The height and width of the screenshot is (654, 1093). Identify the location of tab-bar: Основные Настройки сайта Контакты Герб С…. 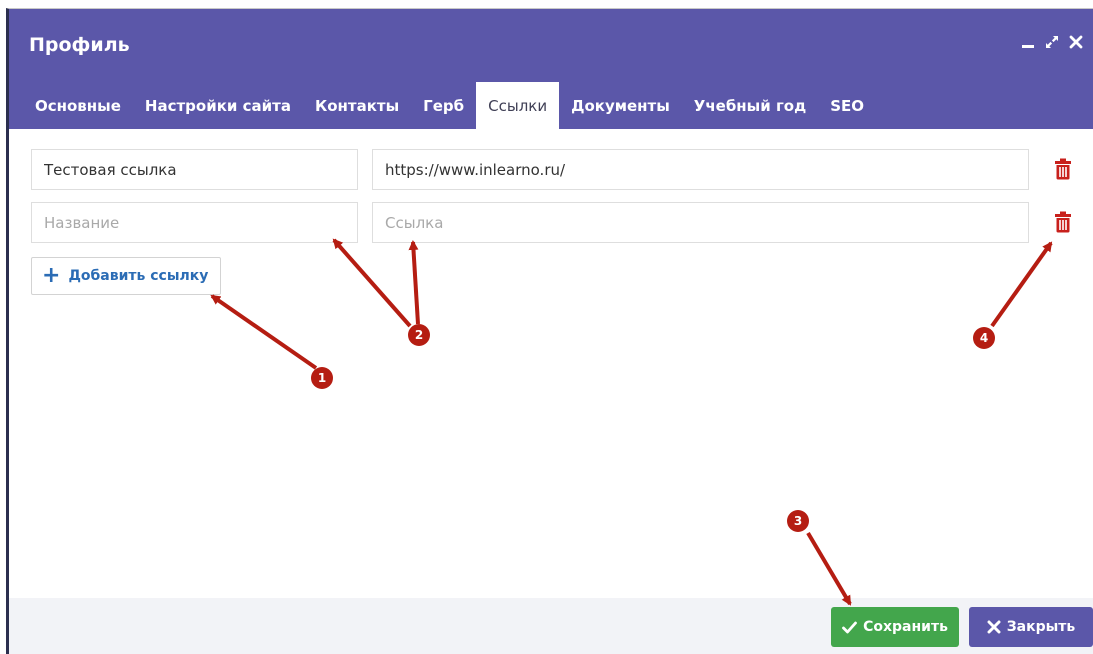
(452, 105).